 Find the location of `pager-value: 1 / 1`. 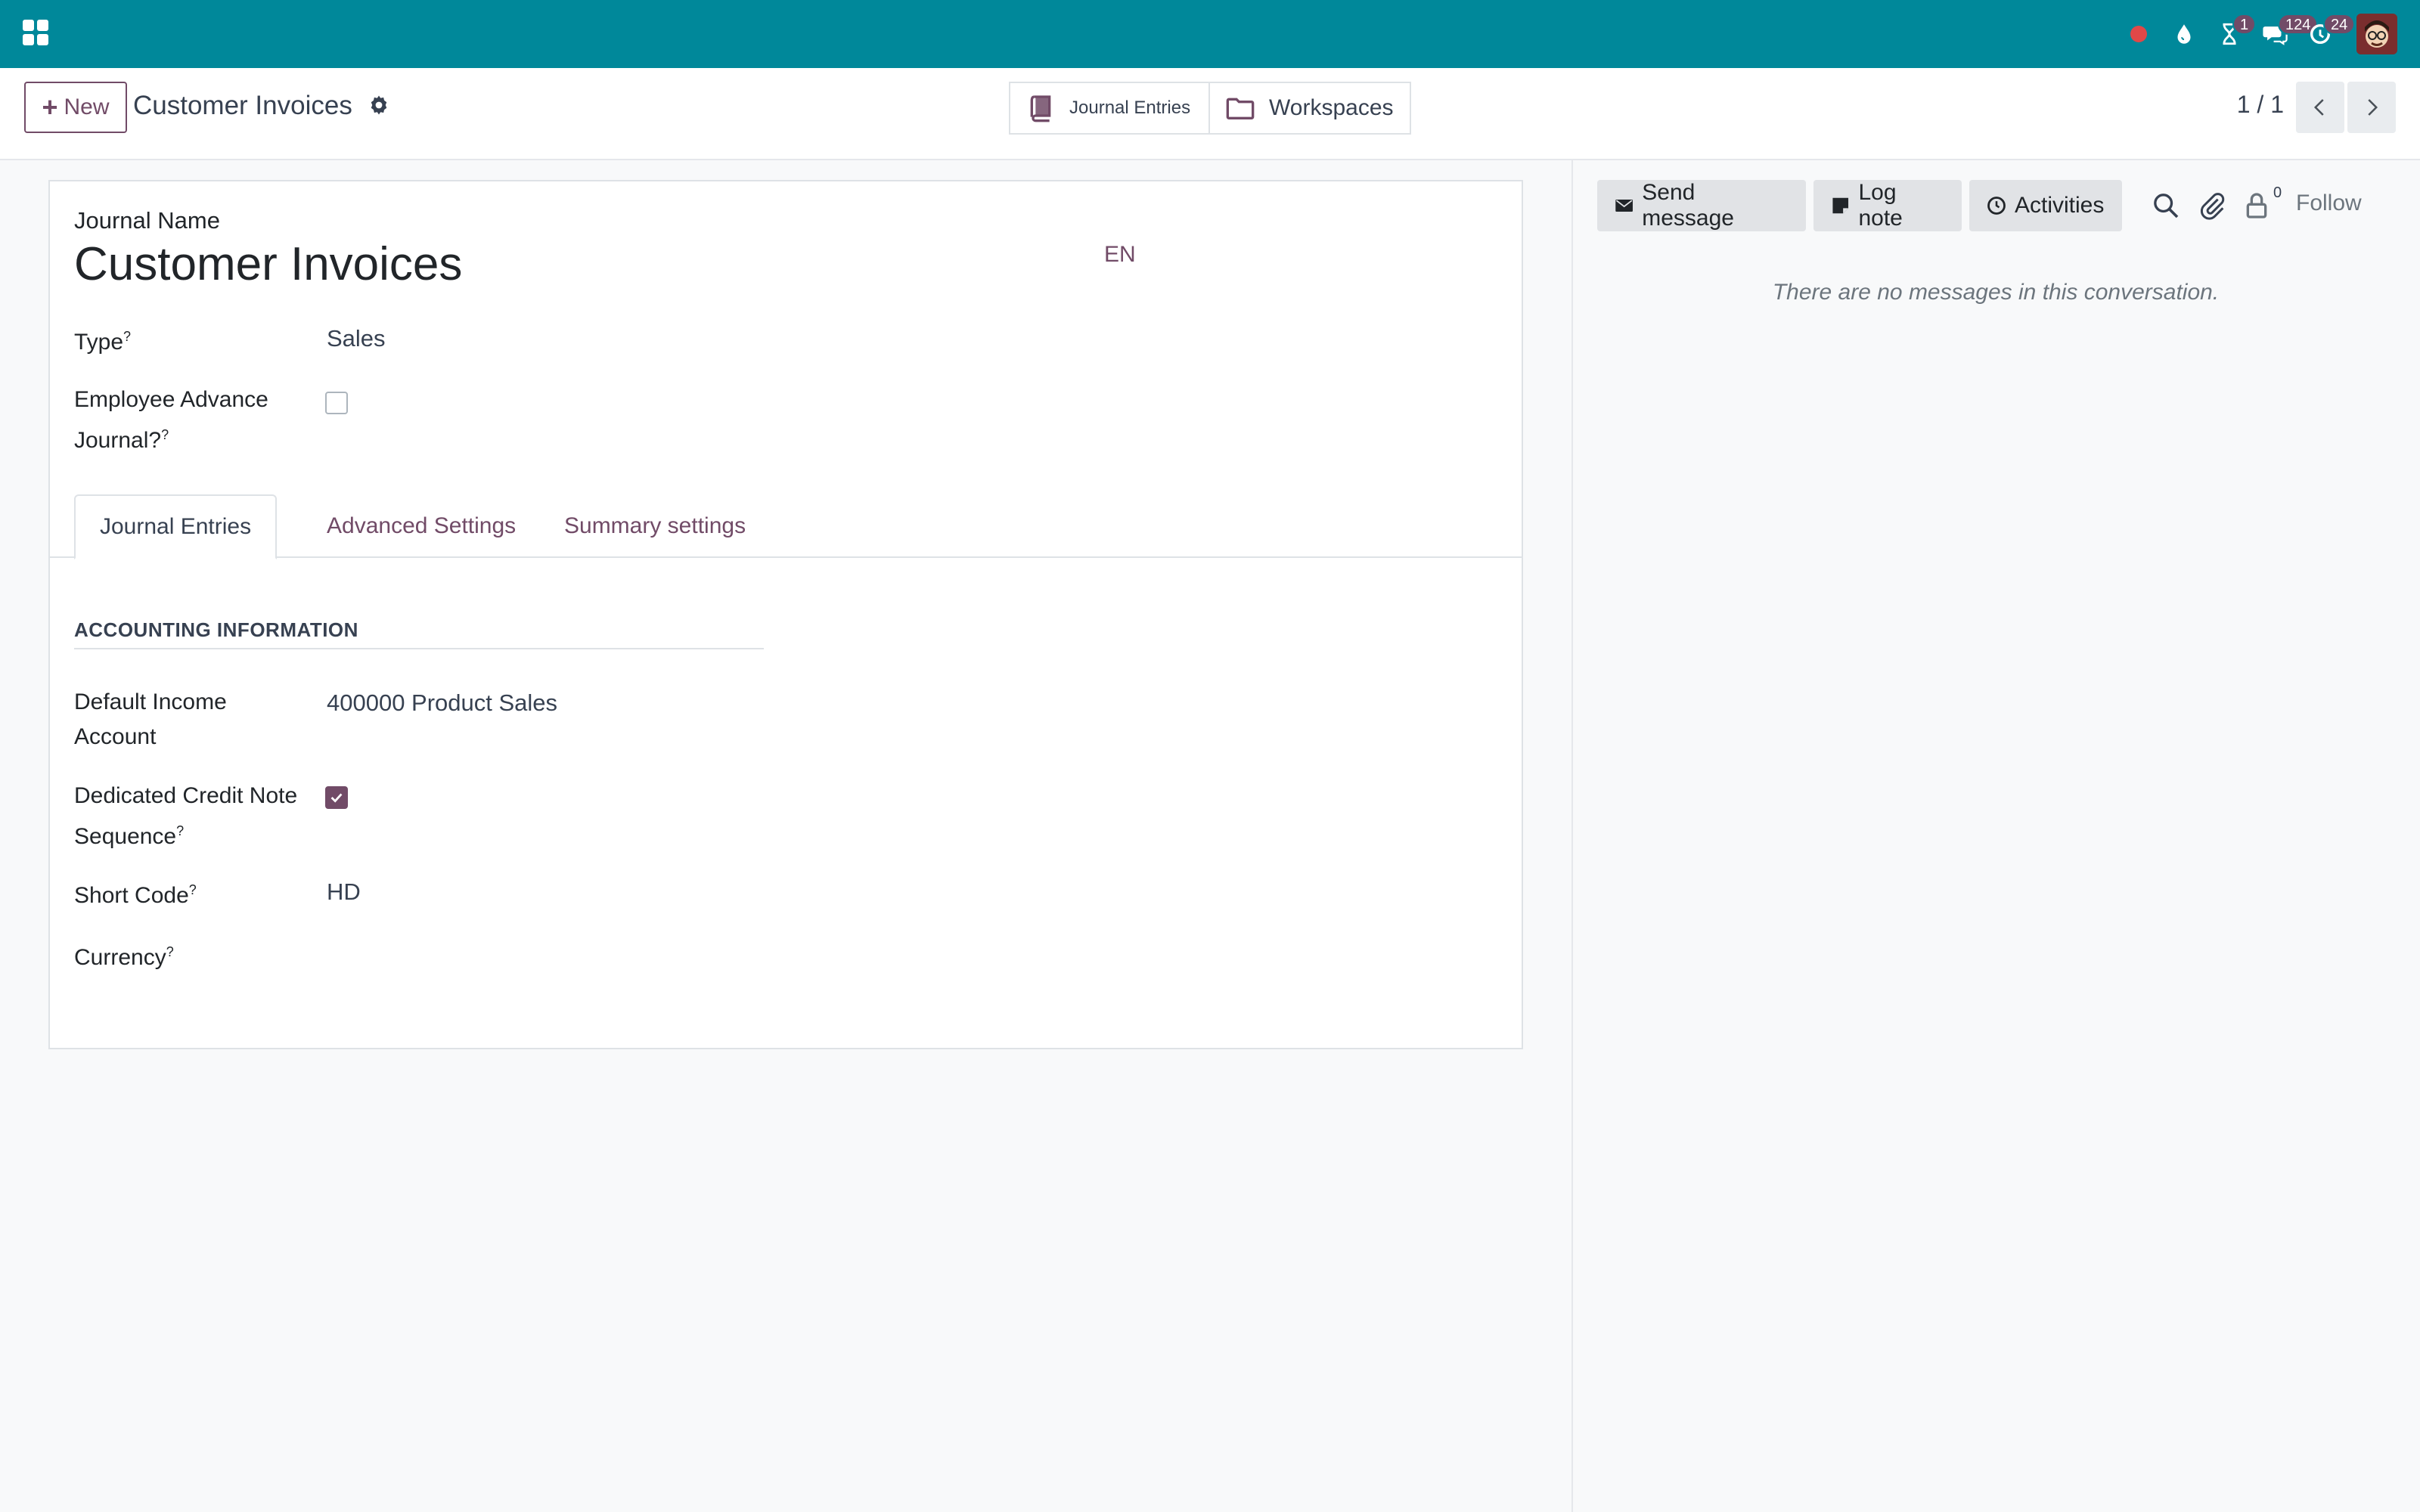

pager-value: 1 / 1 is located at coordinates (2260, 105).